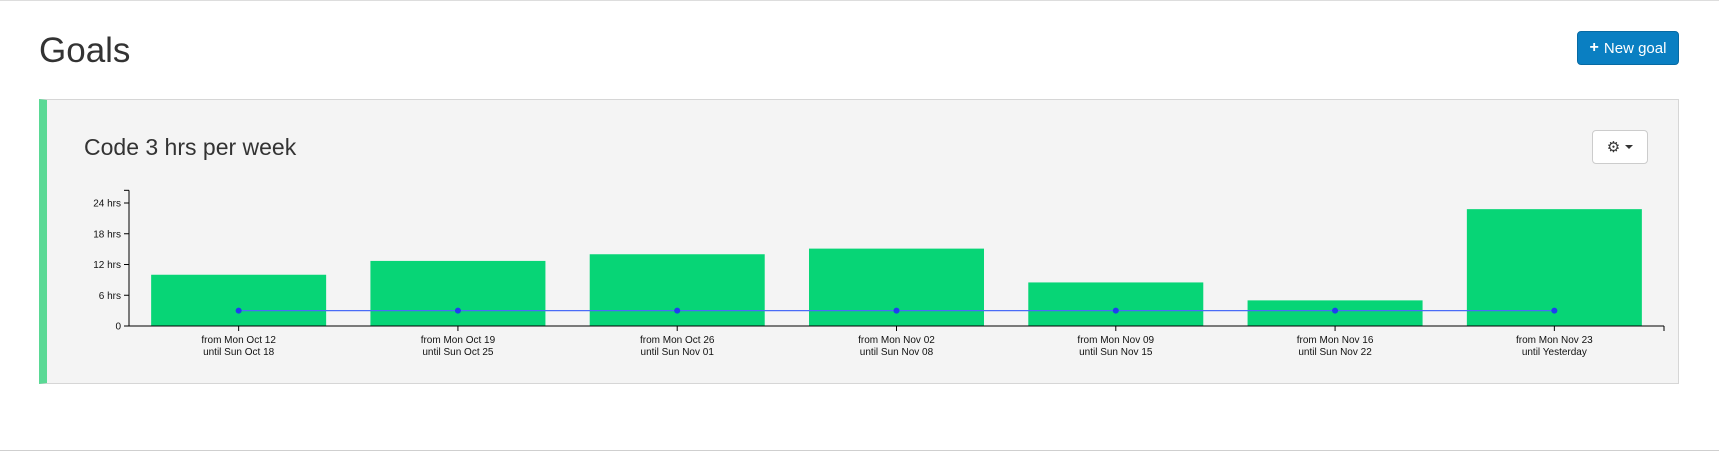 This screenshot has height=451, width=1719. I want to click on y-tick-label: 0, so click(118, 327).